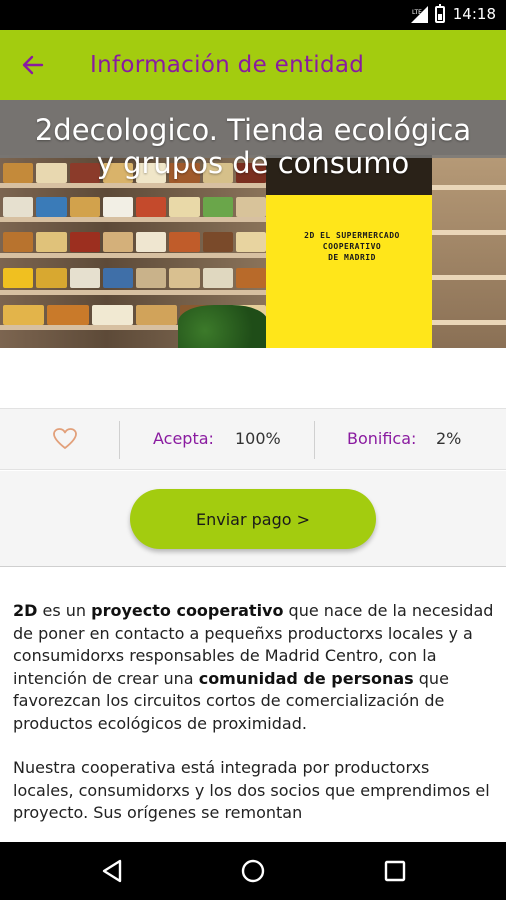 This screenshot has height=900, width=506. Describe the element at coordinates (449, 438) in the screenshot. I see `bonifica-value: 2%` at that location.